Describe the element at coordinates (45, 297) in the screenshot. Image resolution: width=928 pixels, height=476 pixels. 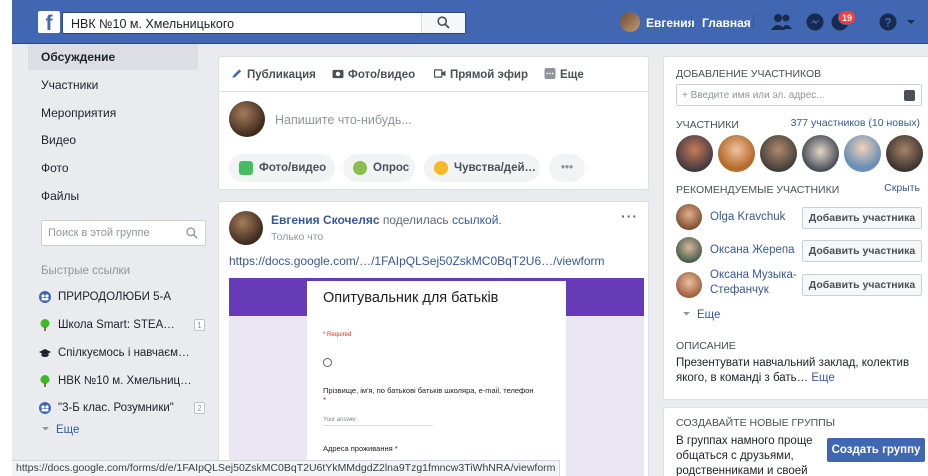
I see `group-icon` at that location.